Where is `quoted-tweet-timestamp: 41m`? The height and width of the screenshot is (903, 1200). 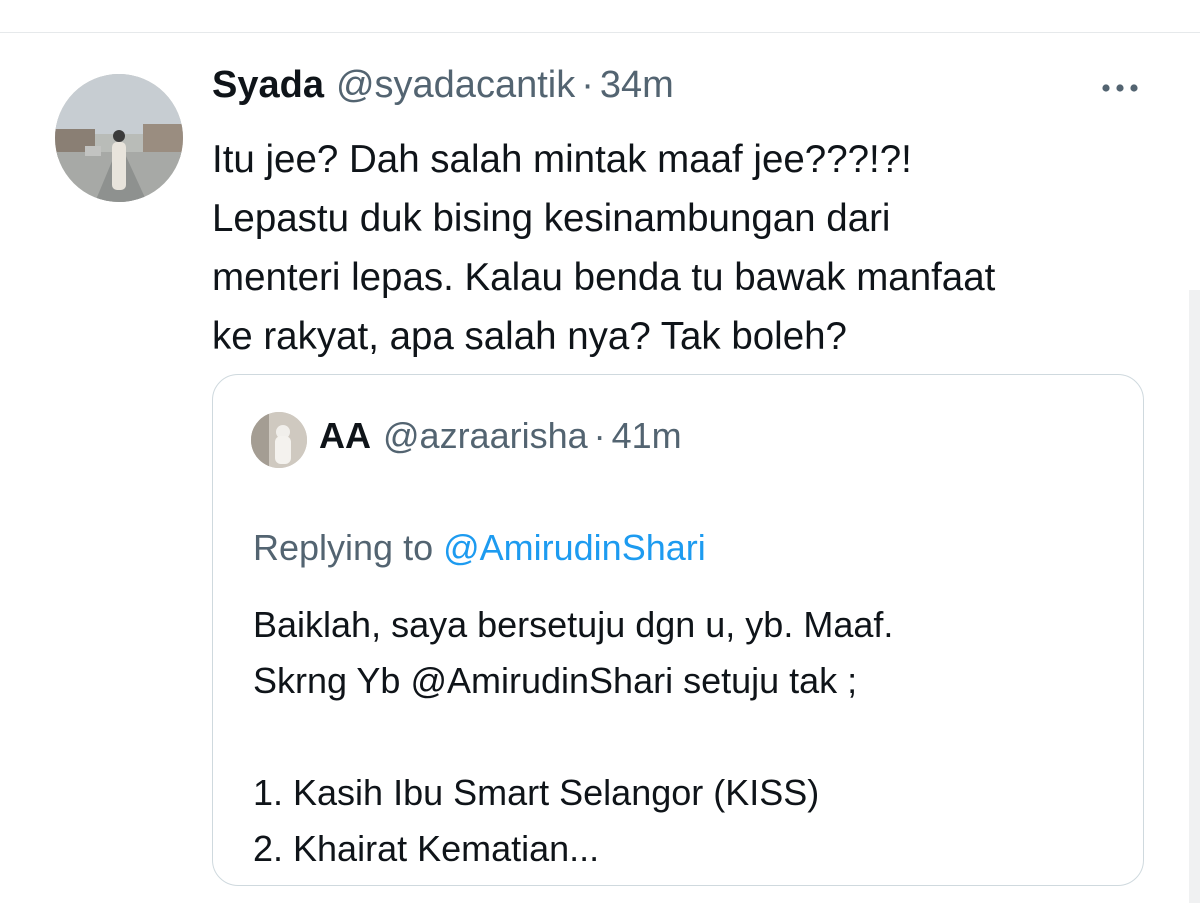
quoted-tweet-timestamp: 41m is located at coordinates (646, 435).